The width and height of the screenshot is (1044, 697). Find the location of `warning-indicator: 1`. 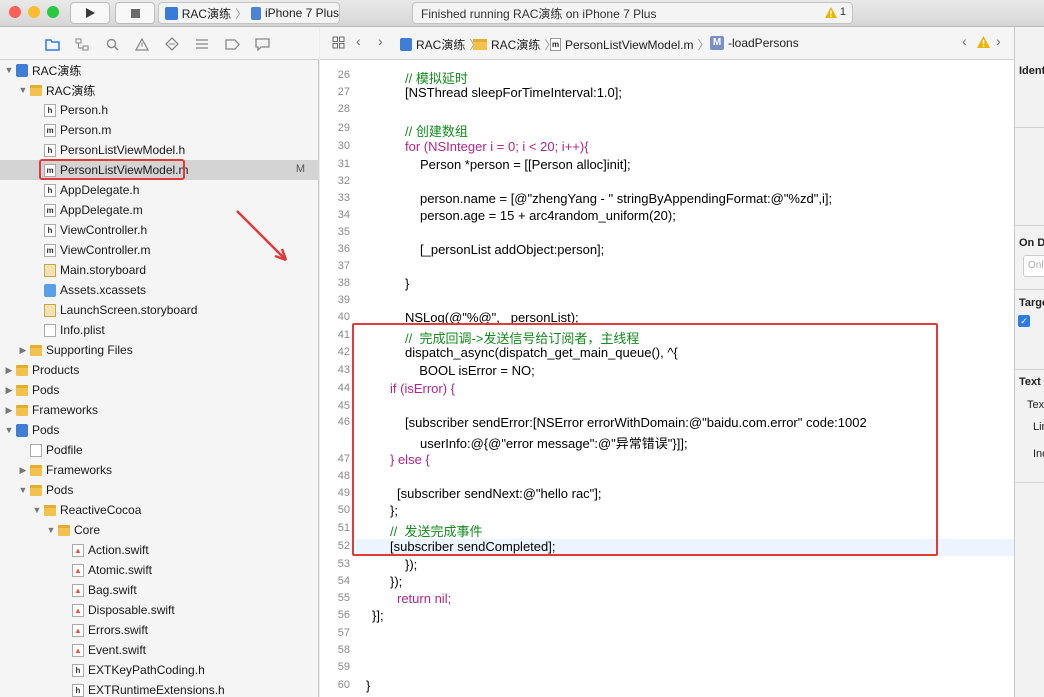

warning-indicator: 1 is located at coordinates (835, 12).